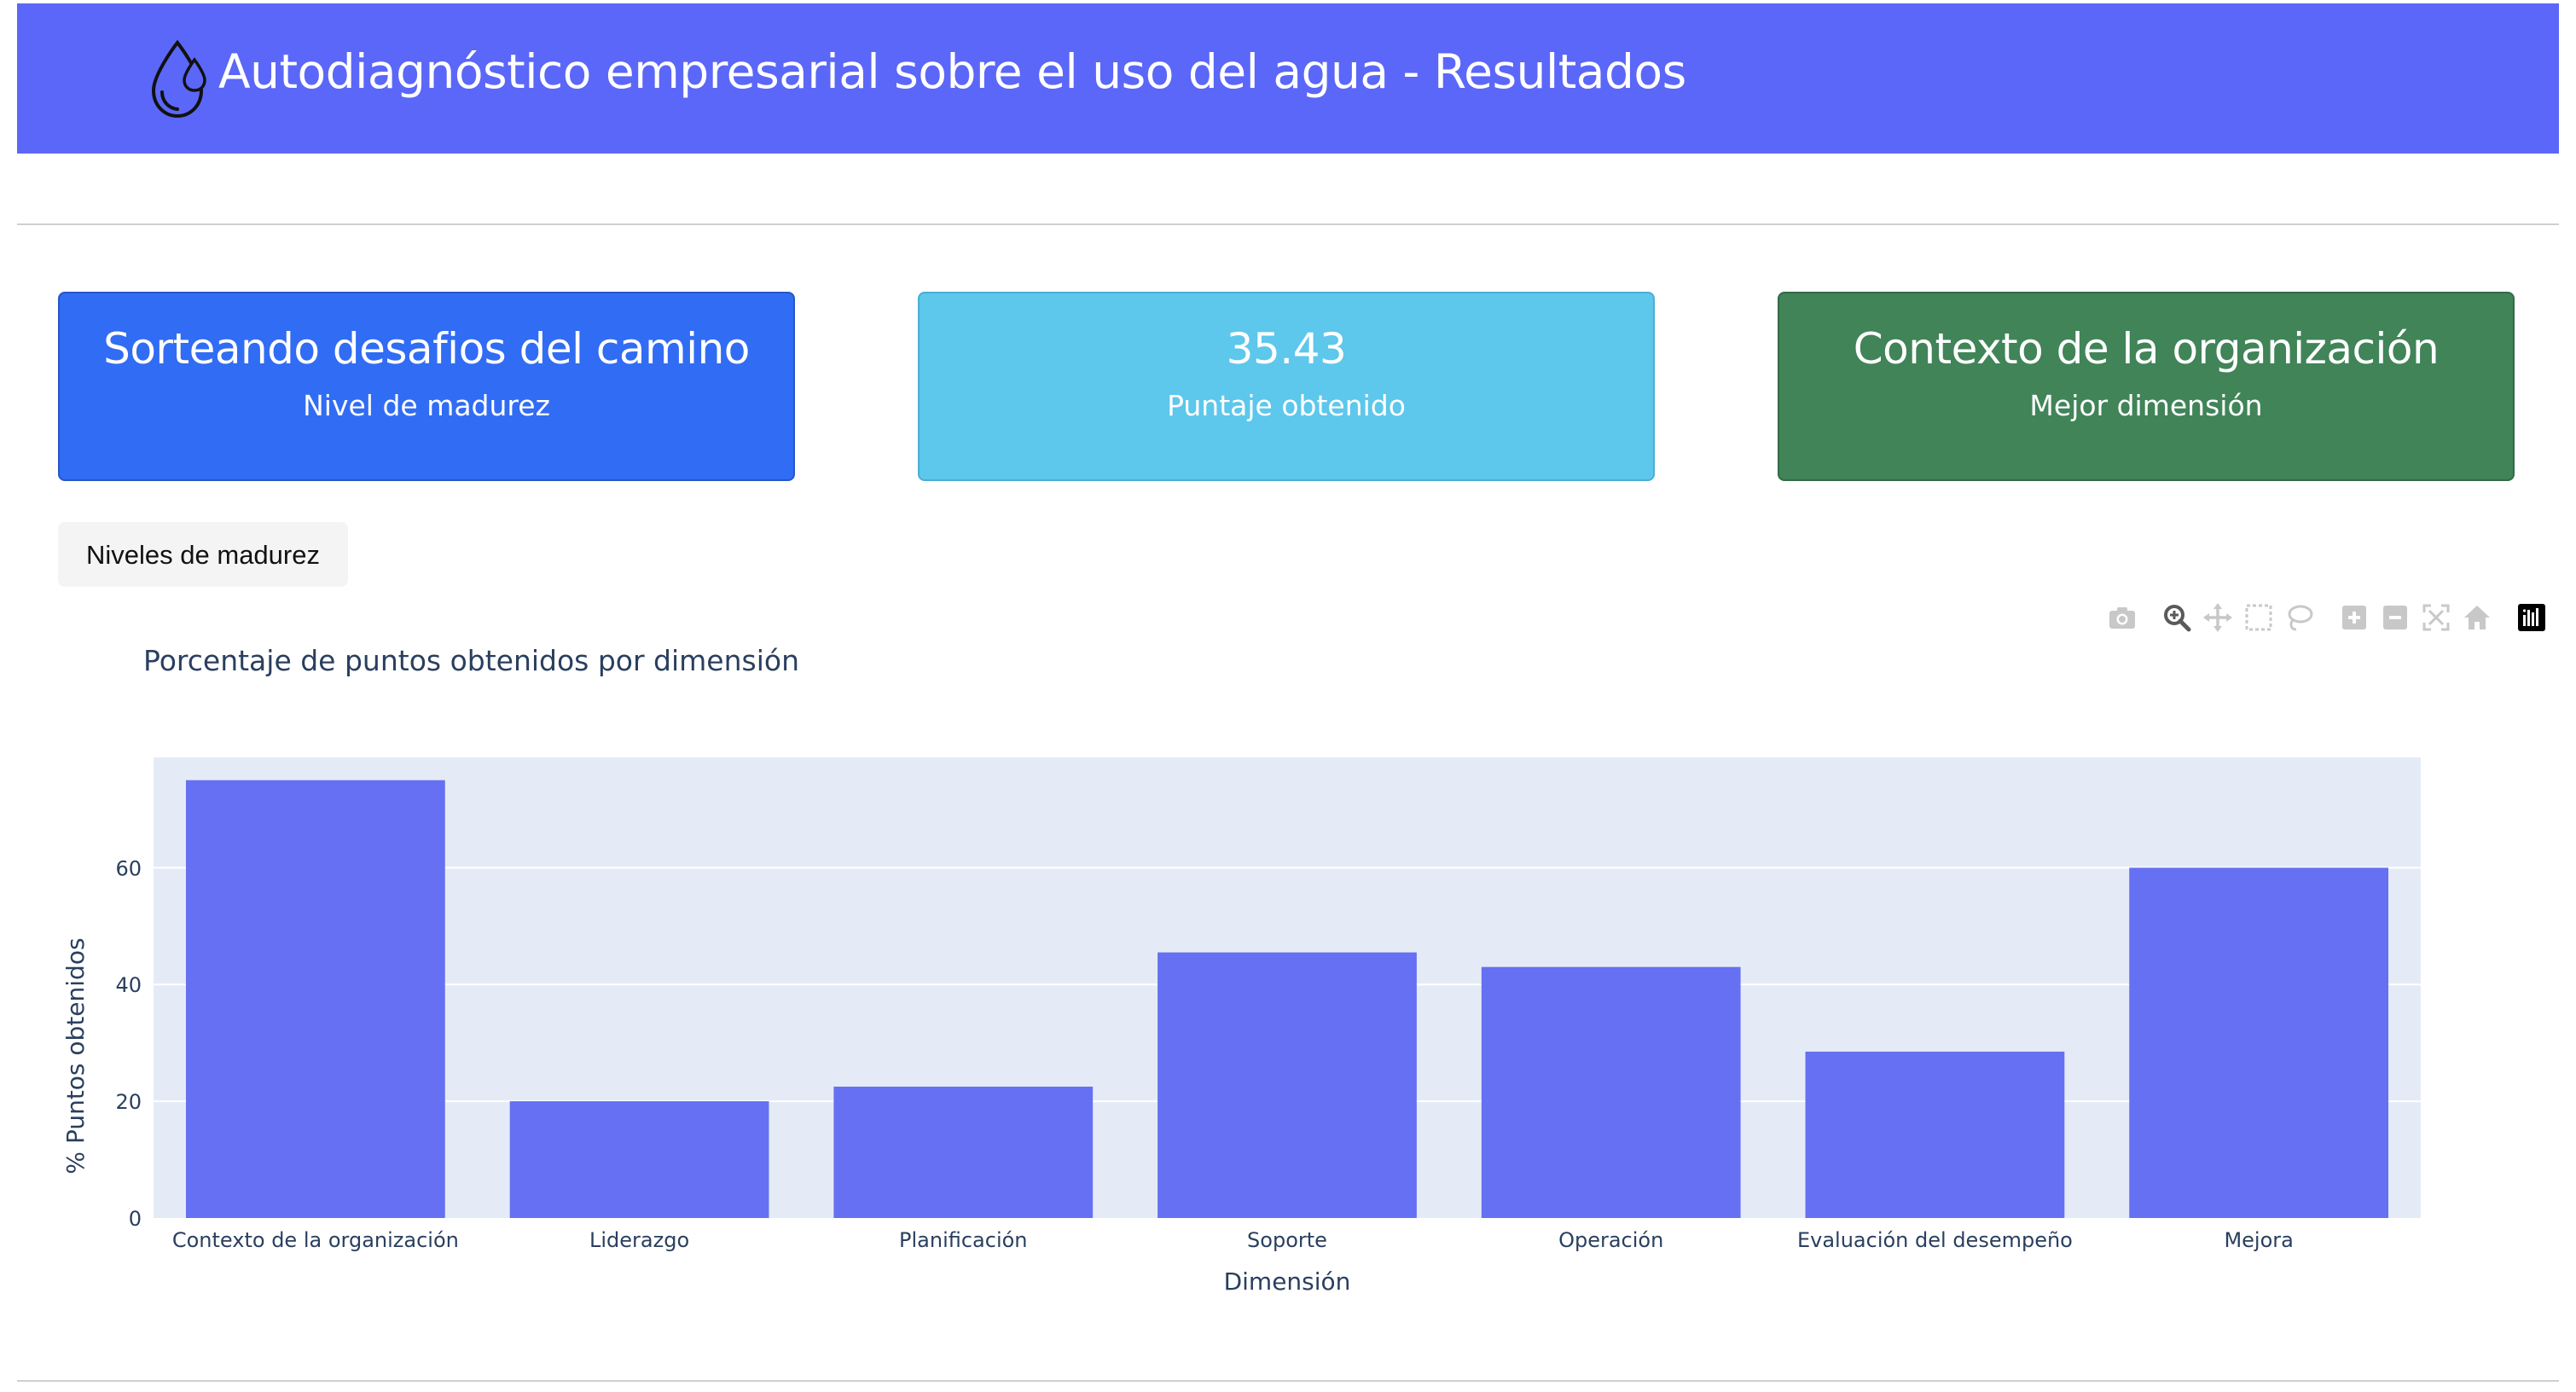 Image resolution: width=2576 pixels, height=1392 pixels. I want to click on y-tick-label: 20, so click(128, 1102).